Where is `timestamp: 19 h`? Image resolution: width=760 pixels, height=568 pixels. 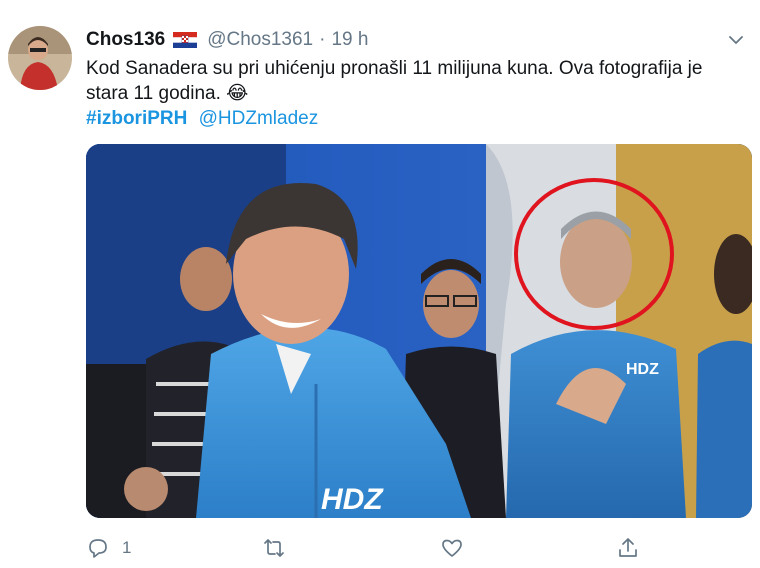
timestamp: 19 h is located at coordinates (349, 40).